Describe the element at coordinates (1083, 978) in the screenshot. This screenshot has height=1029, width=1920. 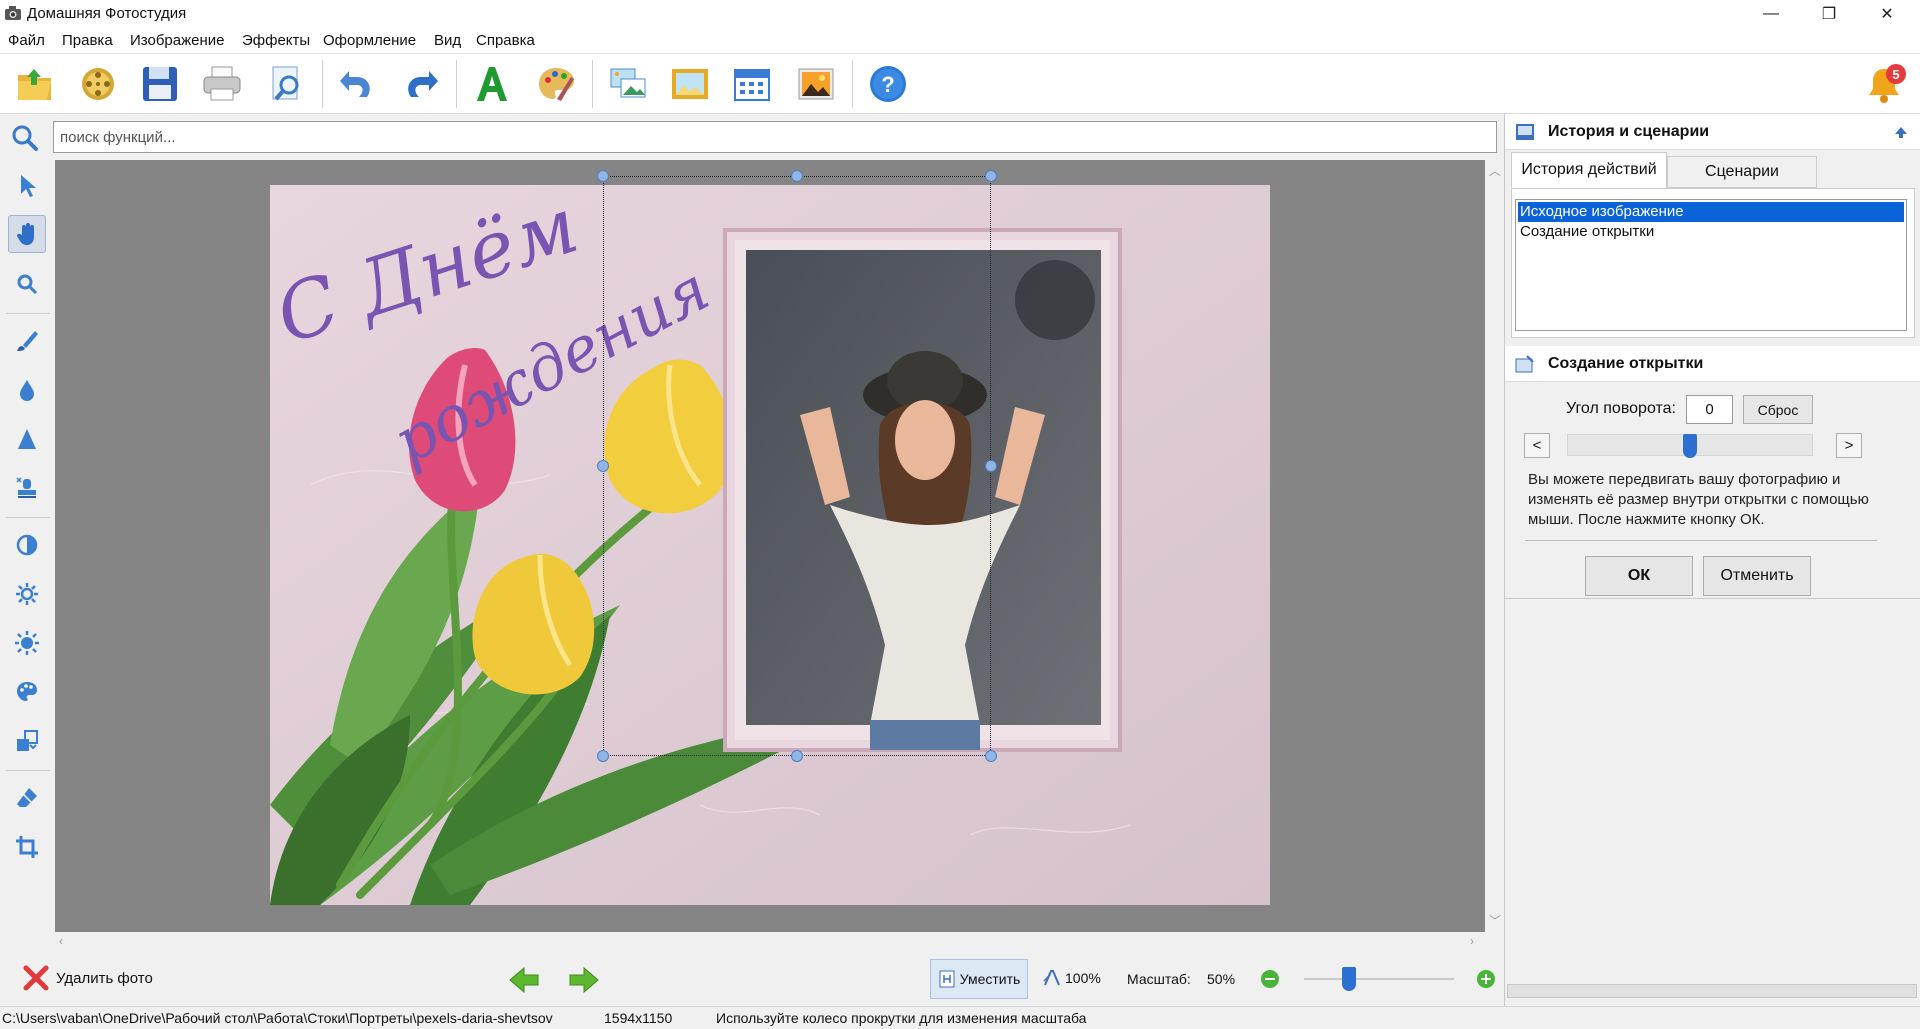
I see `actual-size-label: 100%` at that location.